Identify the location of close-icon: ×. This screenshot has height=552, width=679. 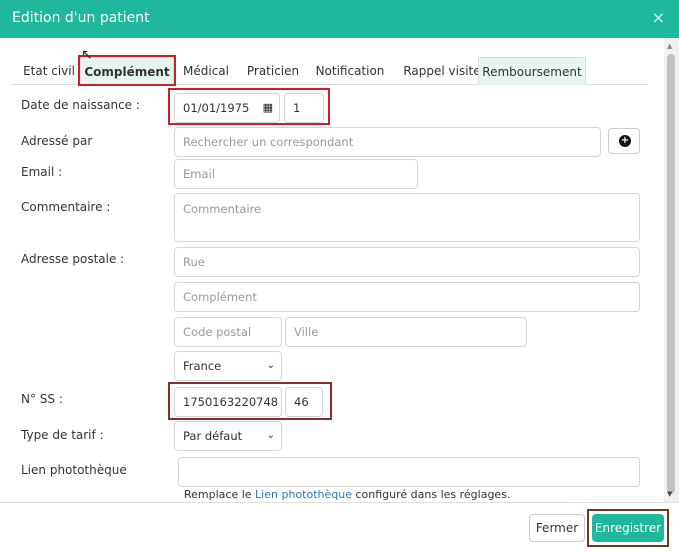
(658, 17).